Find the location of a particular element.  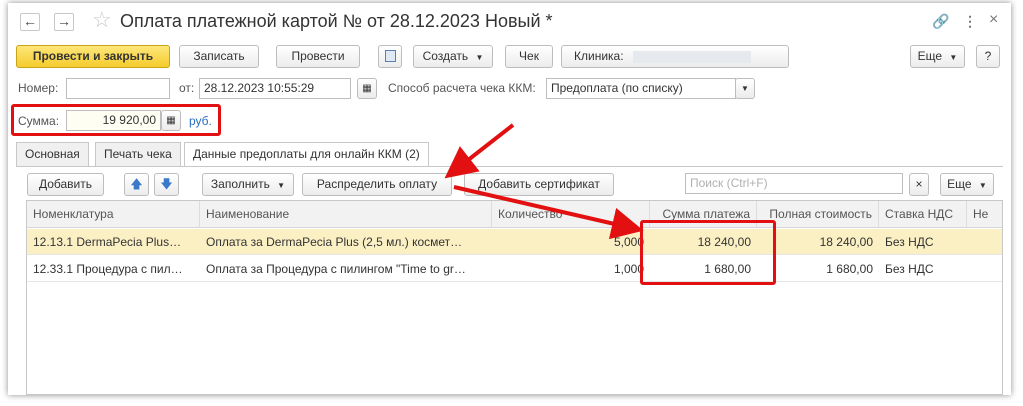

sum-highlight-box is located at coordinates (116, 120).